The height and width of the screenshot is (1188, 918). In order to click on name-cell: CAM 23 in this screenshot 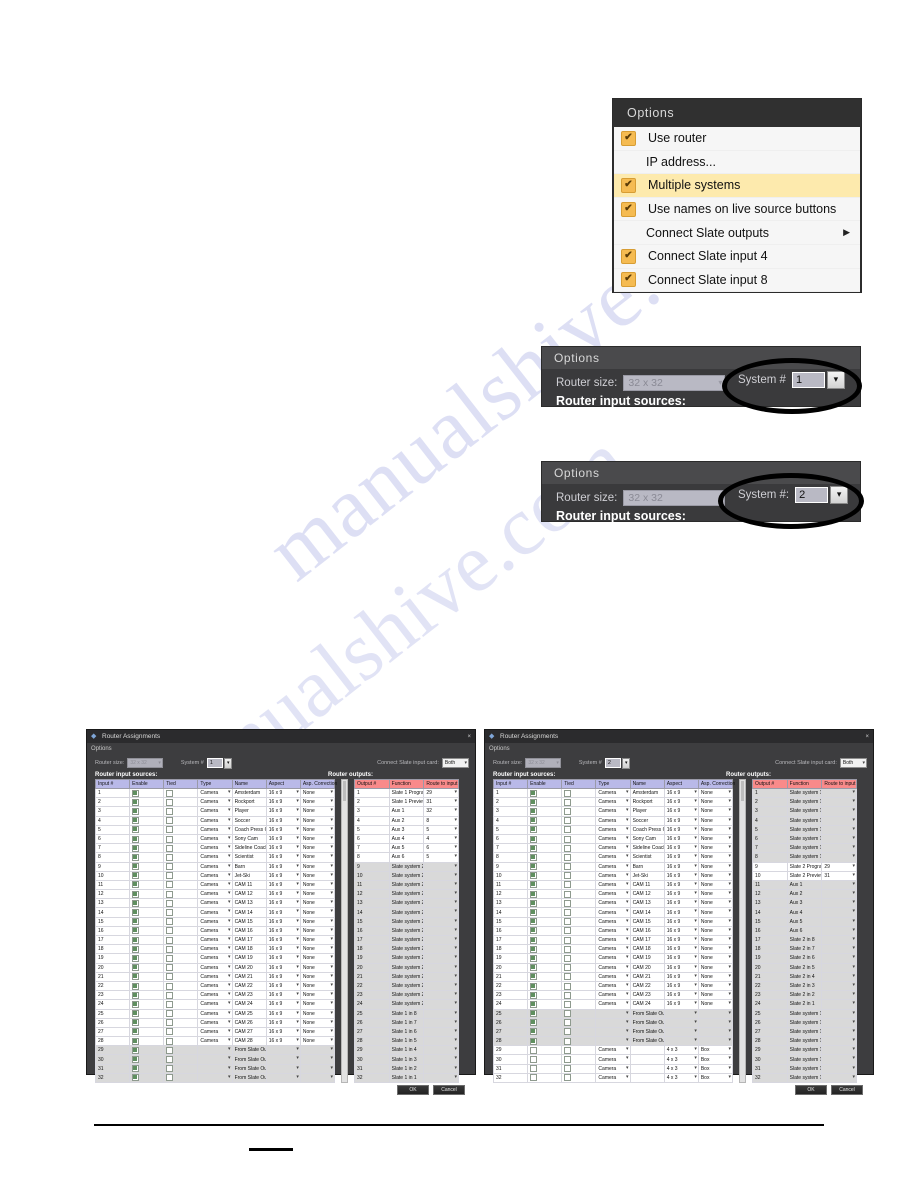, I will do `click(647, 995)`.